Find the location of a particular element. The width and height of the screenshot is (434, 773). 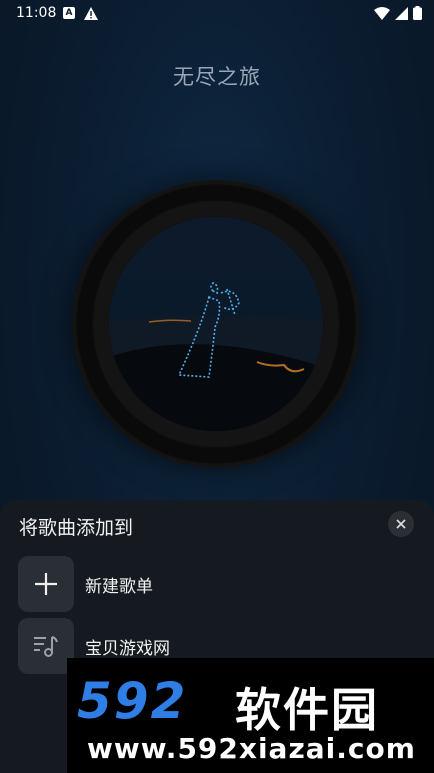

watermark-url: www.592xiazai.com is located at coordinates (251, 748).